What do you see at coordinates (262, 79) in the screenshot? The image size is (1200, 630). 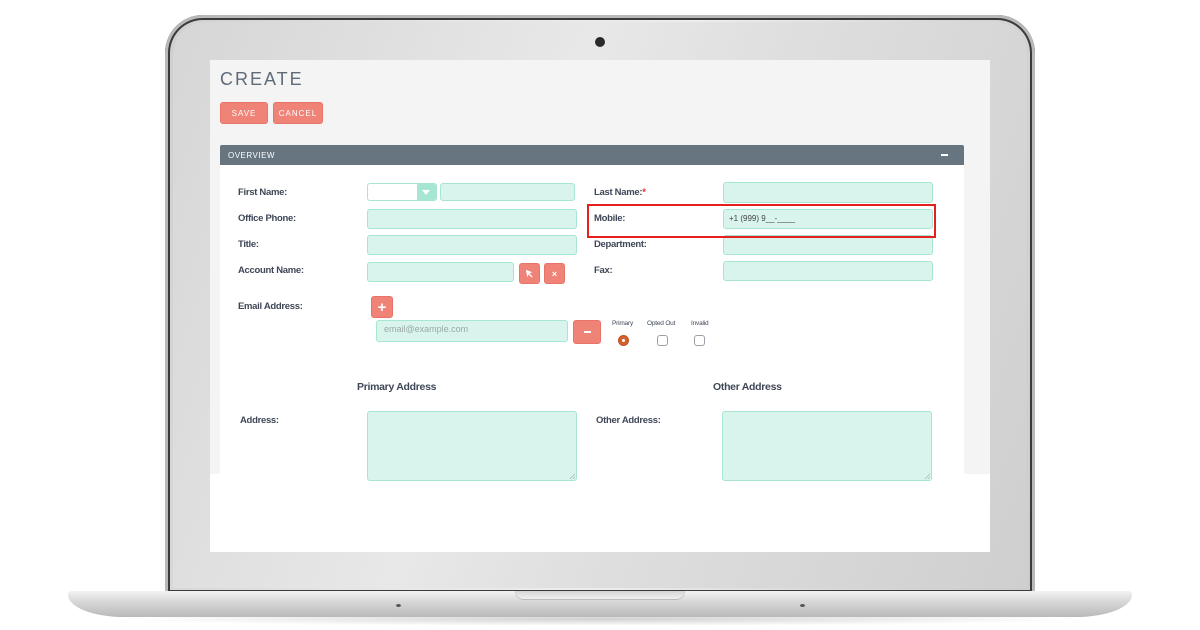 I see `page-title: CREATE` at bounding box center [262, 79].